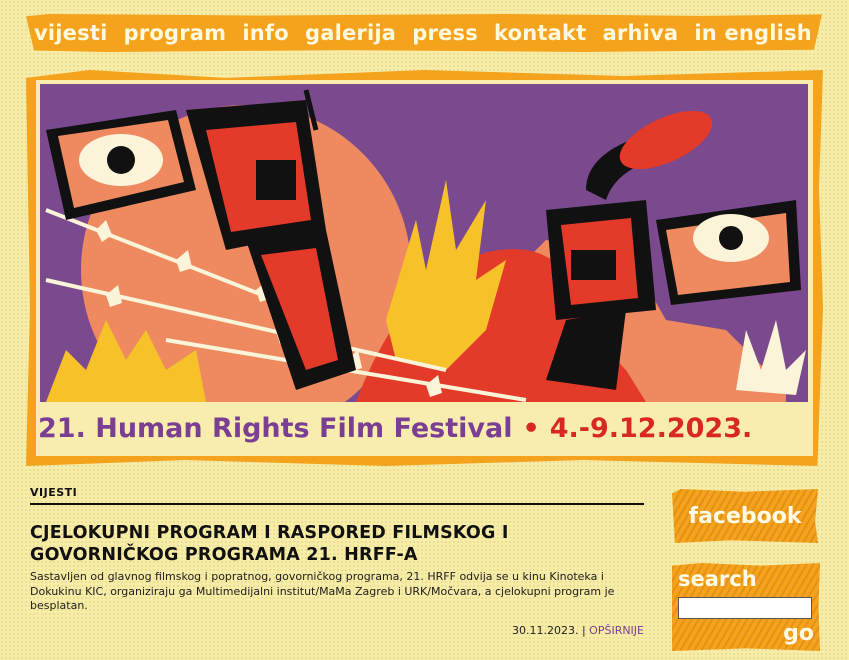  Describe the element at coordinates (350, 33) in the screenshot. I see `nav-item-galerija: galerija` at that location.